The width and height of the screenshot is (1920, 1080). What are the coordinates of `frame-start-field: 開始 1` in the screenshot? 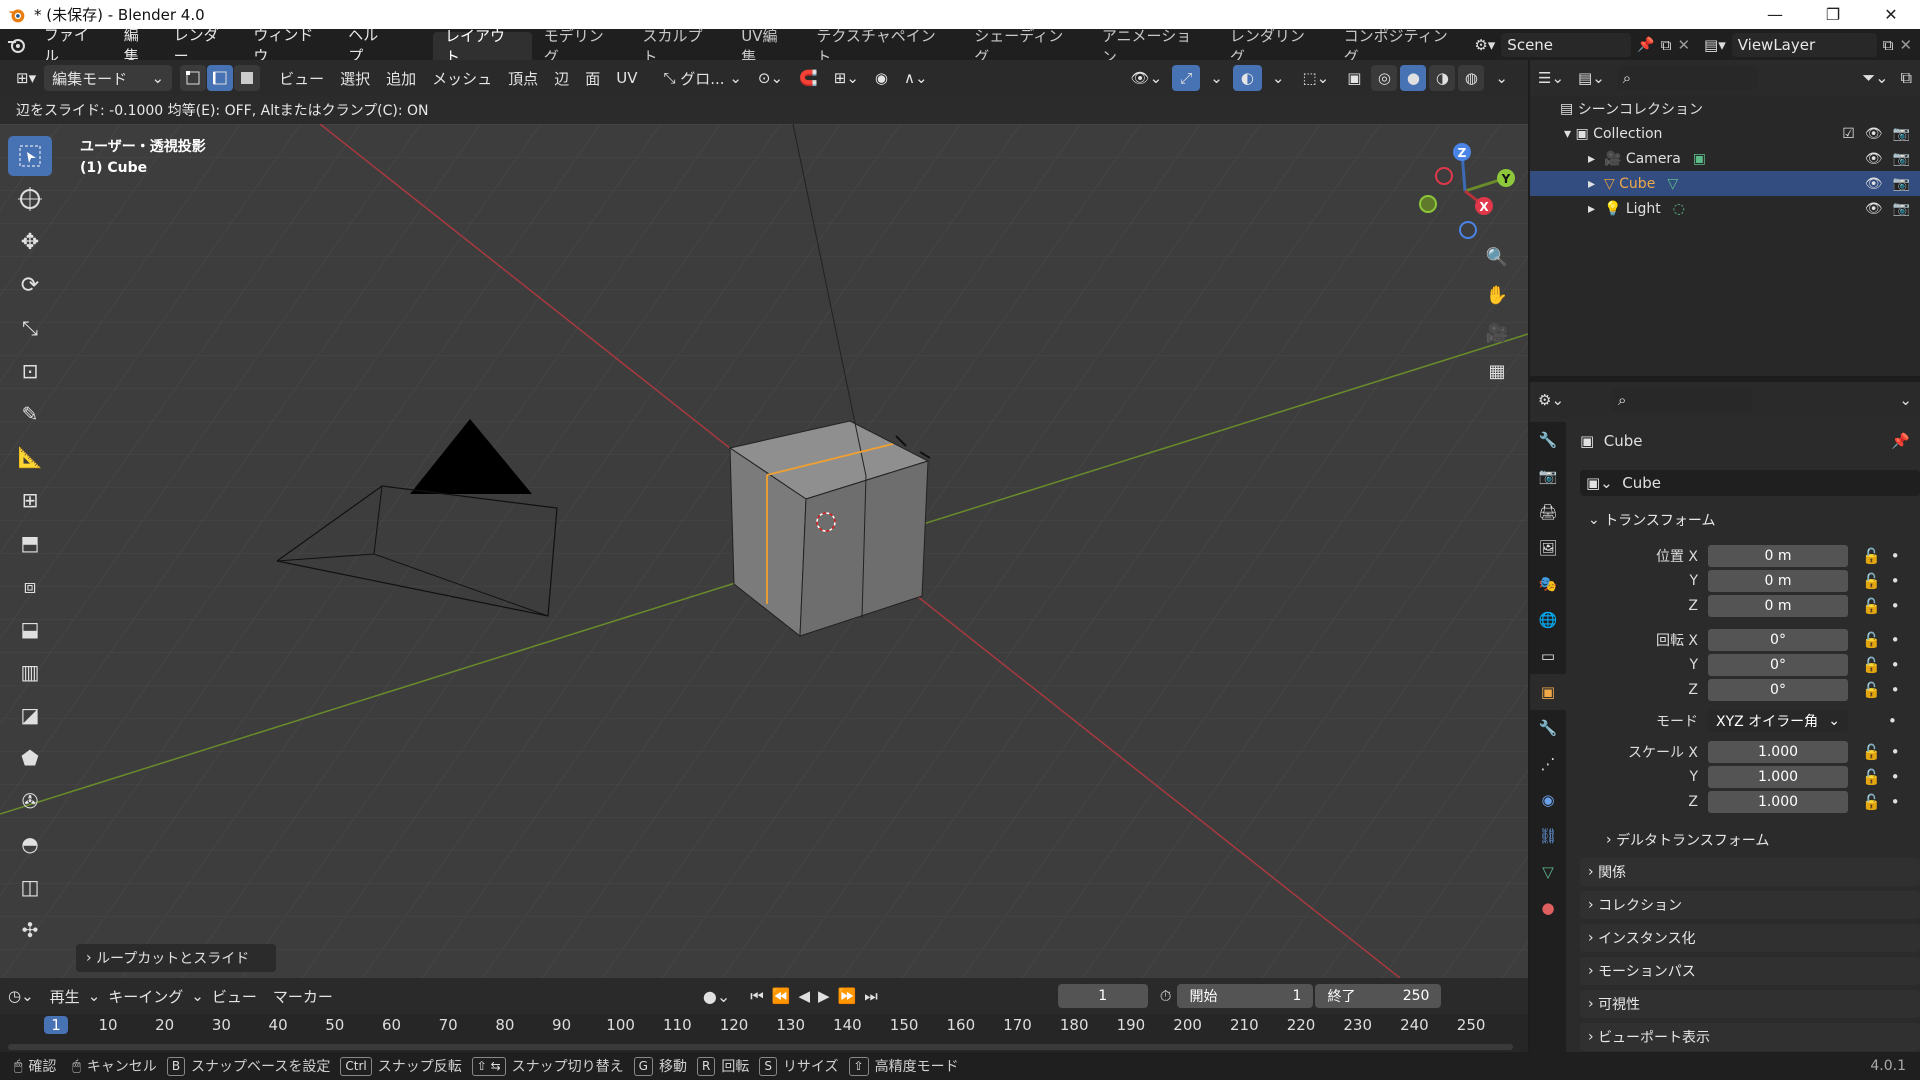 It's located at (1245, 996).